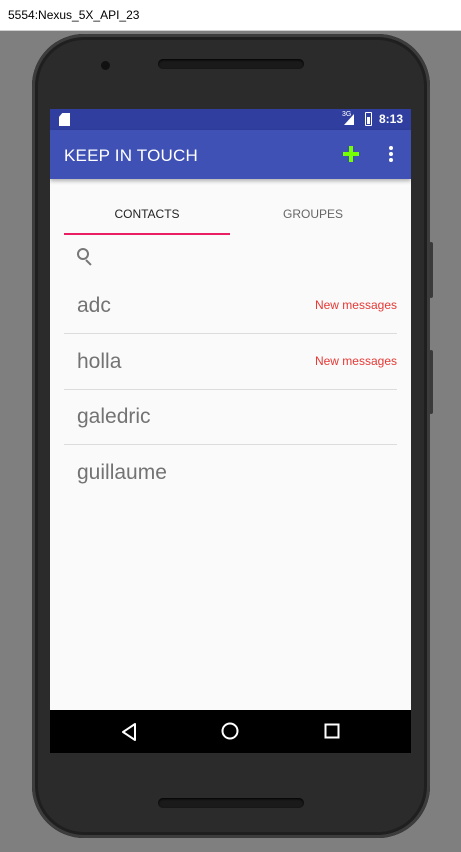  I want to click on top-speaker, so click(231, 64).